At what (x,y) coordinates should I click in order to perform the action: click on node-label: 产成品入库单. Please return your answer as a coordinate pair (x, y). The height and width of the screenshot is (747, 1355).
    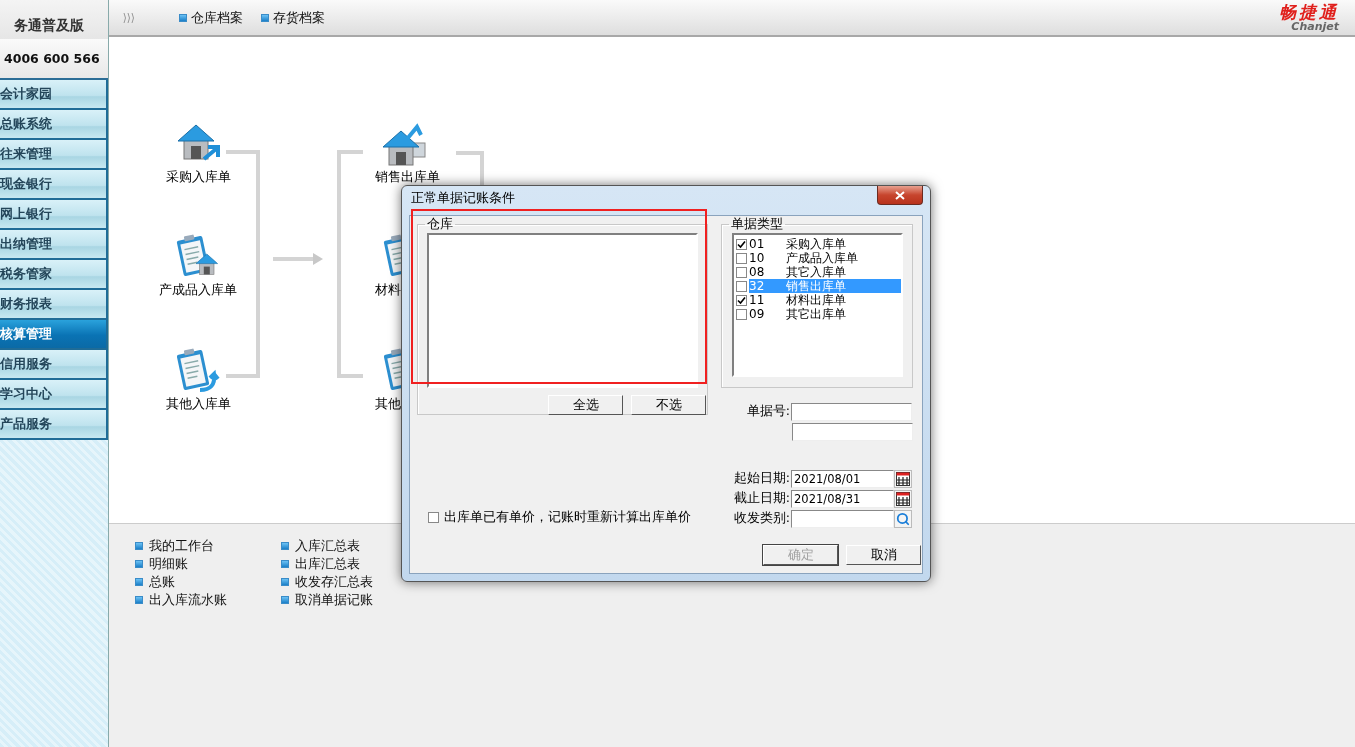
    Looking at the image, I should click on (198, 290).